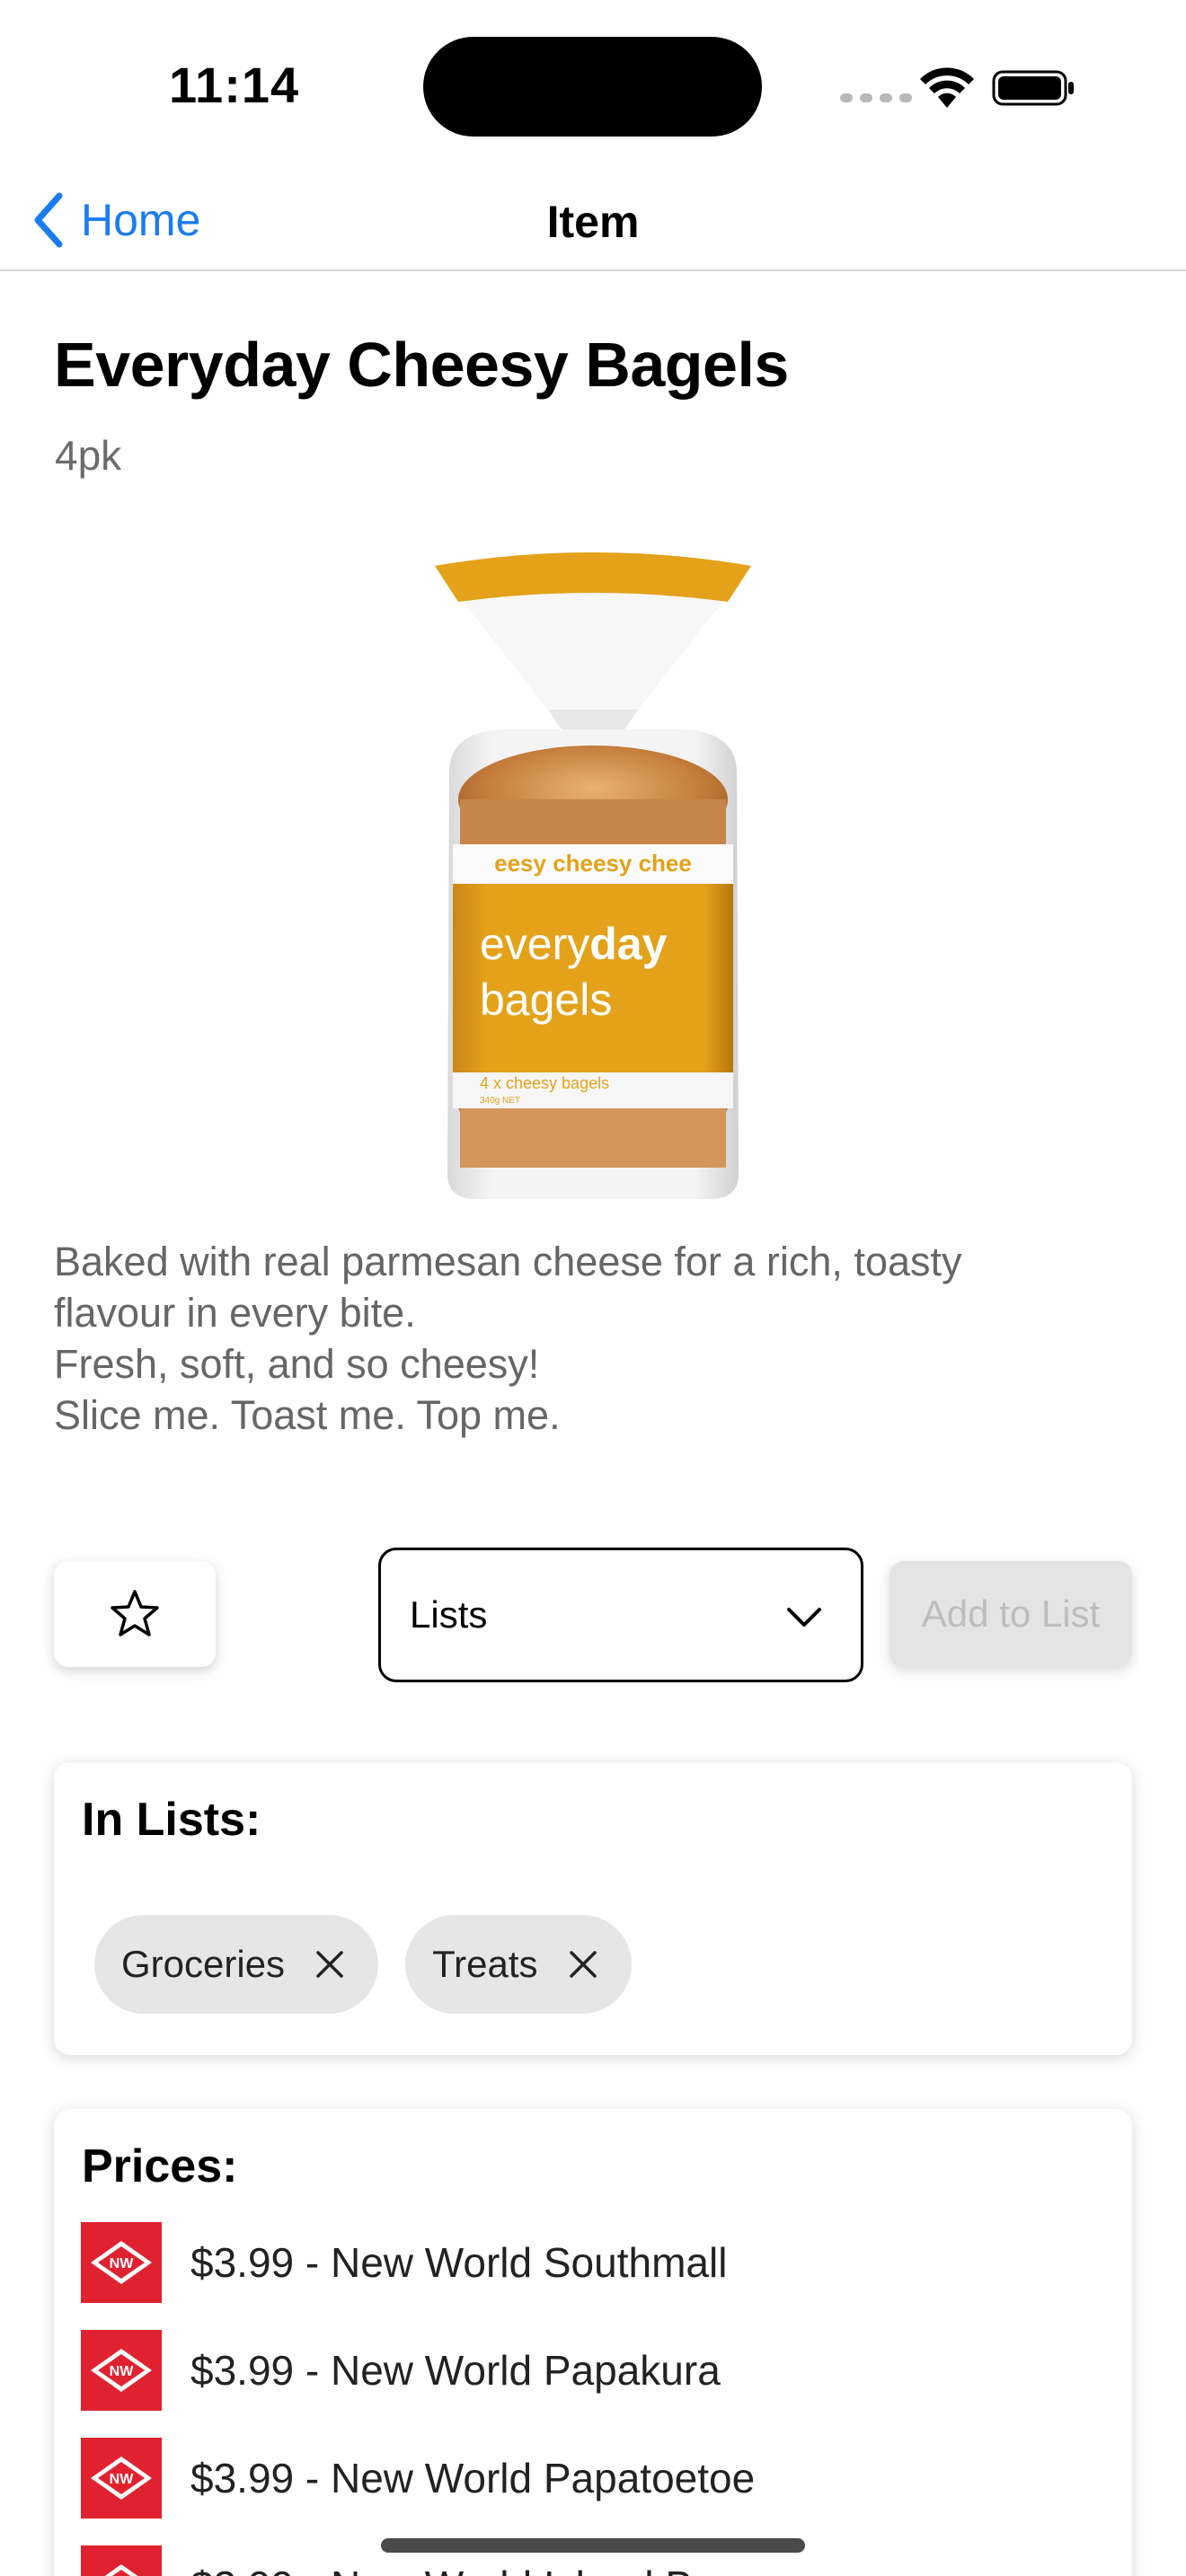 The height and width of the screenshot is (2576, 1186). I want to click on status-bar: 11:14, so click(593, 85).